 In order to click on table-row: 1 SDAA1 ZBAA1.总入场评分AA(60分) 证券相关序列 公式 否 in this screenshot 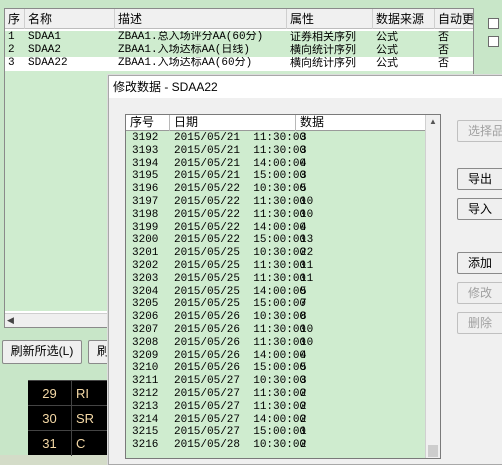, I will do `click(239, 37)`.